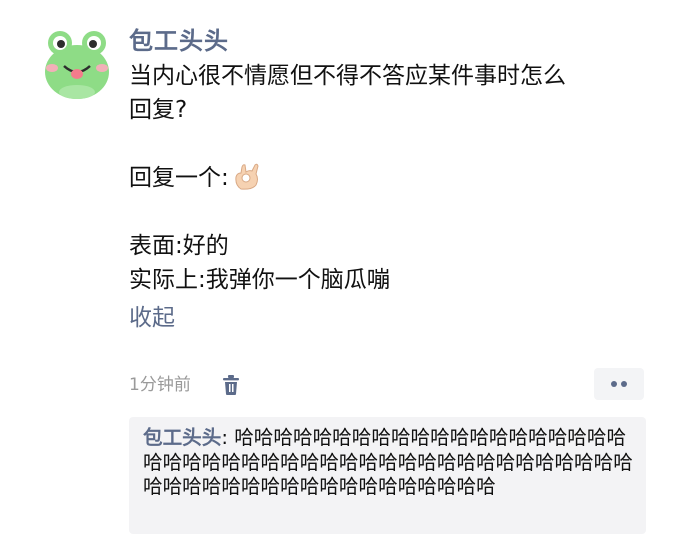 This screenshot has width=690, height=552. What do you see at coordinates (619, 384) in the screenshot?
I see `more-dots-button` at bounding box center [619, 384].